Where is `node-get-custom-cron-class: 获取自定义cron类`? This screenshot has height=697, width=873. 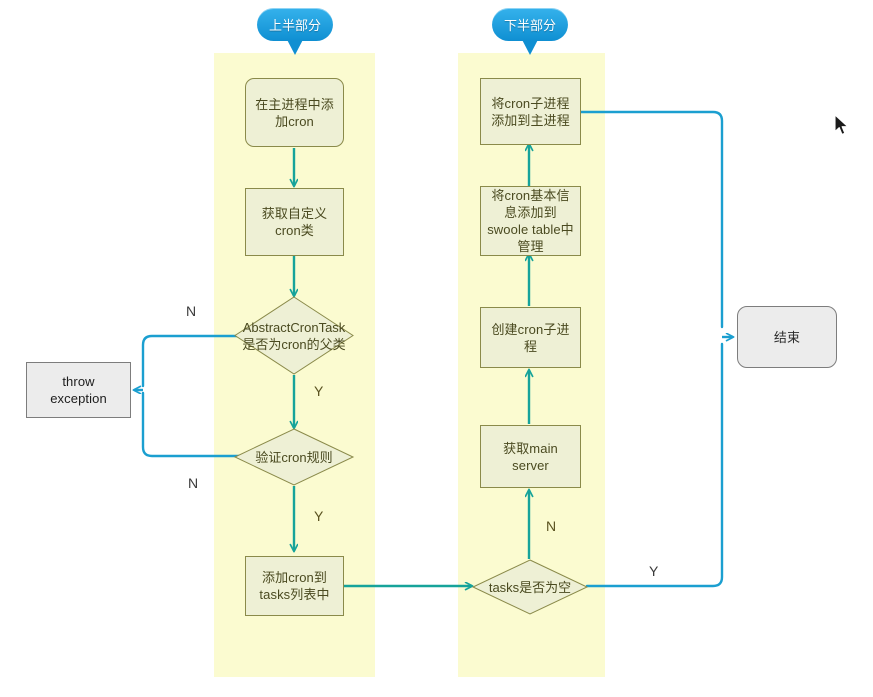
node-get-custom-cron-class: 获取自定义cron类 is located at coordinates (294, 222).